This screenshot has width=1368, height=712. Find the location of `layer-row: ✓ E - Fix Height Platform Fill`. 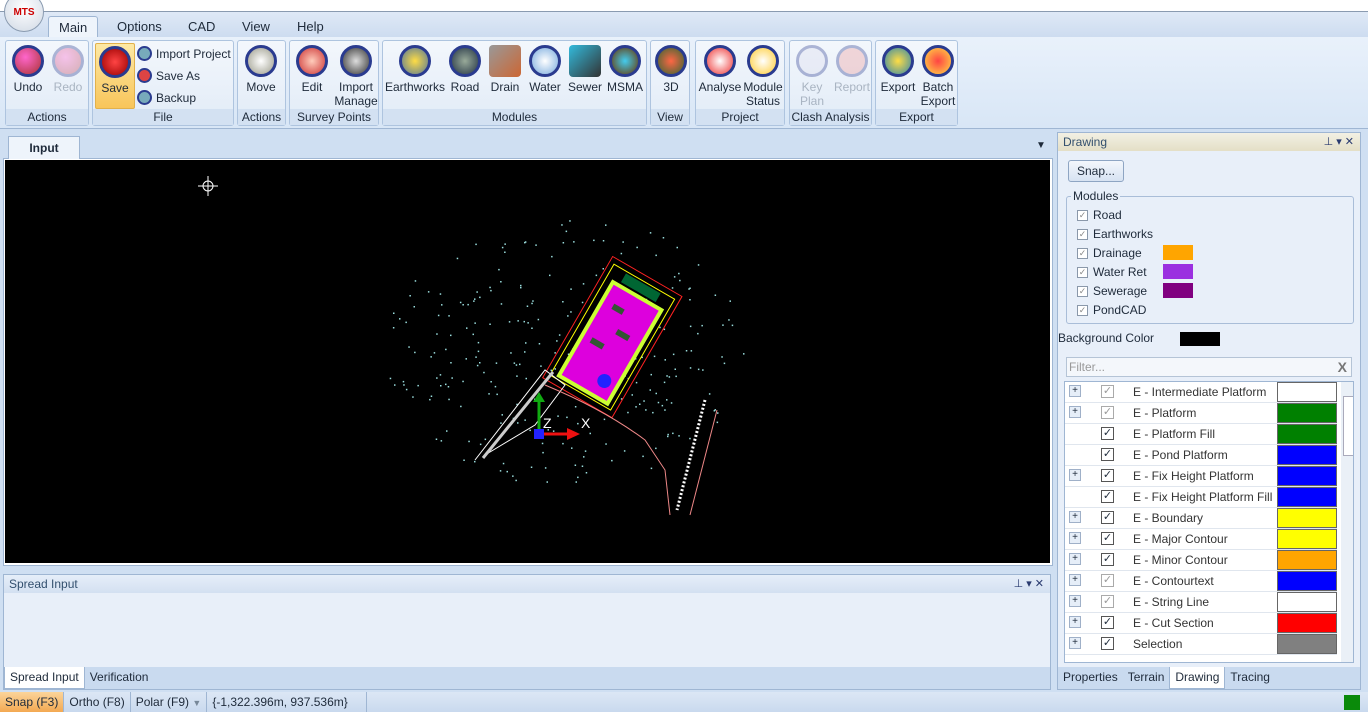

layer-row: ✓ E - Fix Height Platform Fill is located at coordinates (1201, 497).